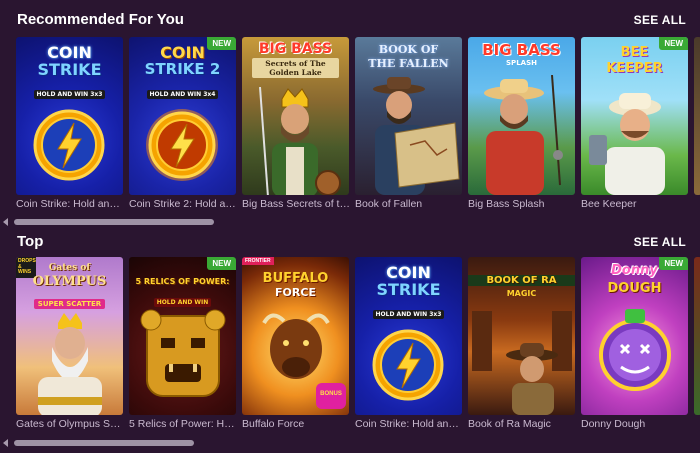 This screenshot has width=700, height=453. Describe the element at coordinates (258, 261) in the screenshot. I see `frontier-badge: FRONTIER` at that location.